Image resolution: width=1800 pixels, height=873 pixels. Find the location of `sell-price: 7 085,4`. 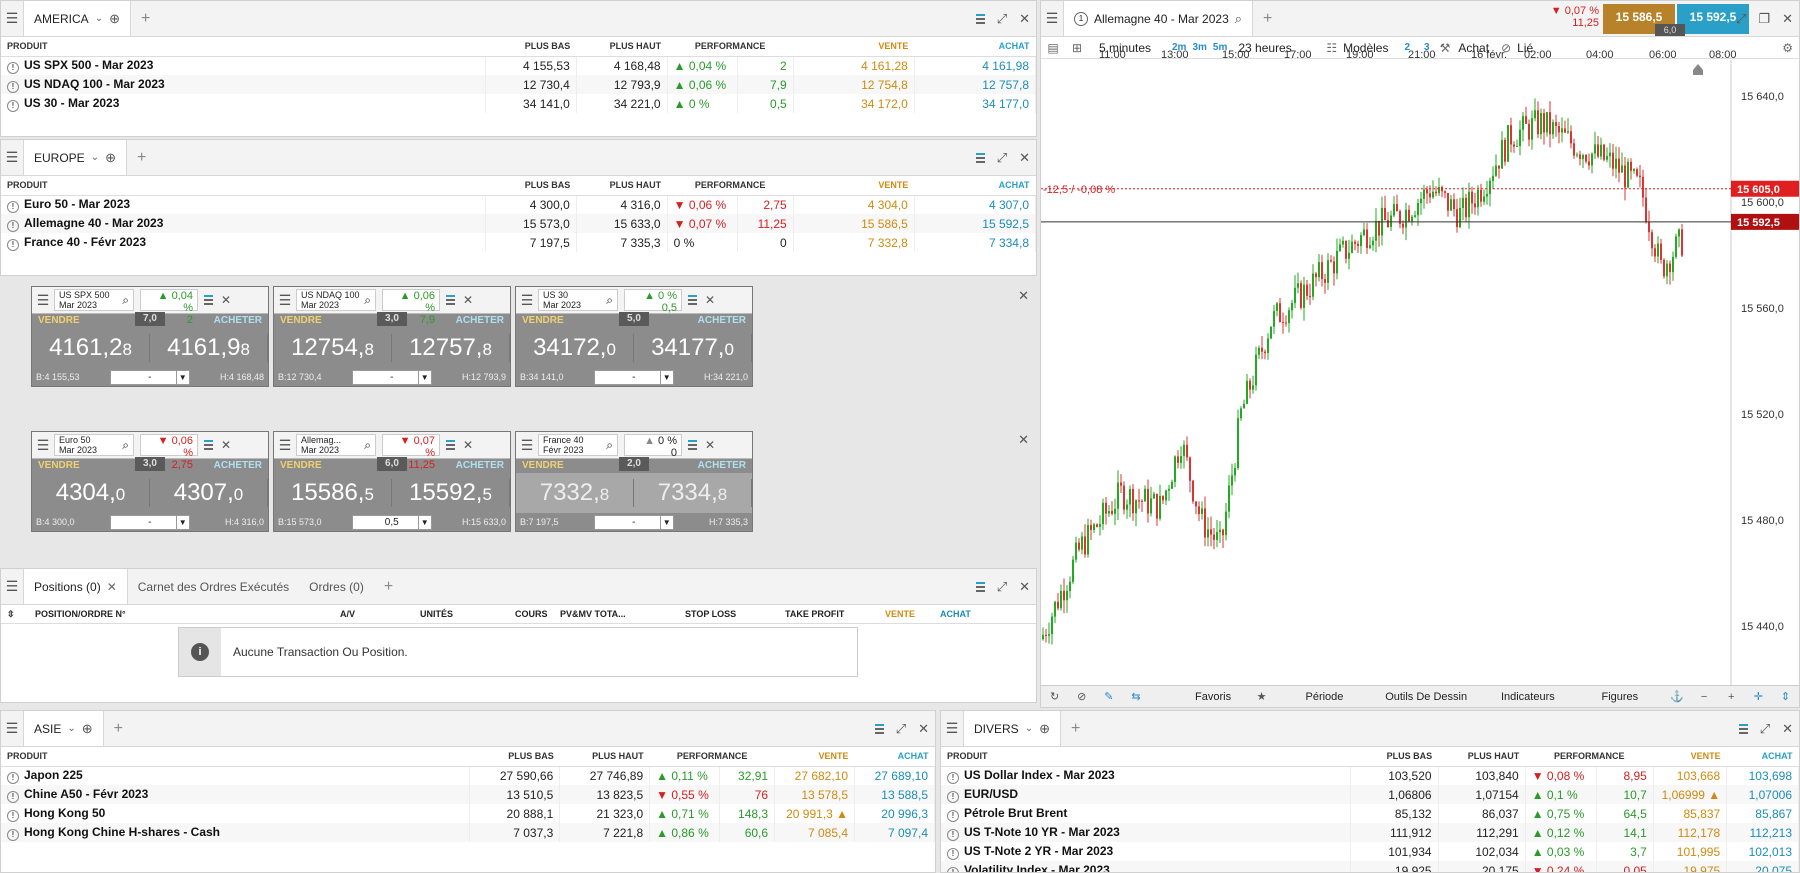

sell-price: 7 085,4 is located at coordinates (815, 832).